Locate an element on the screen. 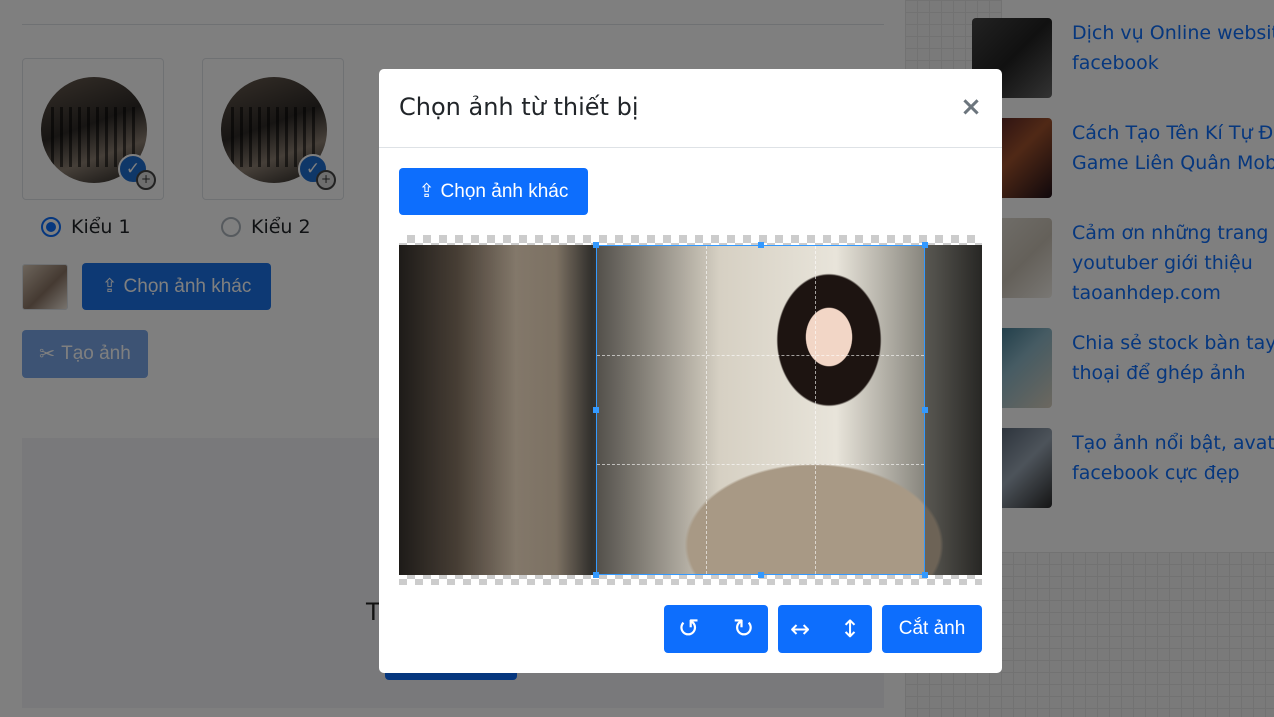  crop-handle-s is located at coordinates (761, 575).